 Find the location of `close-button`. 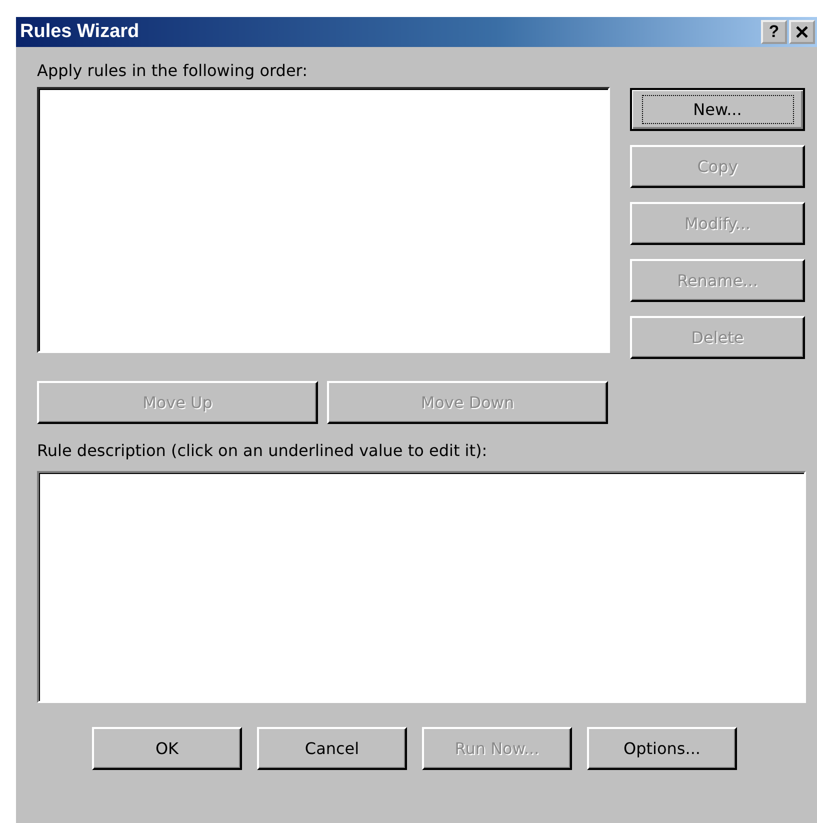

close-button is located at coordinates (802, 32).